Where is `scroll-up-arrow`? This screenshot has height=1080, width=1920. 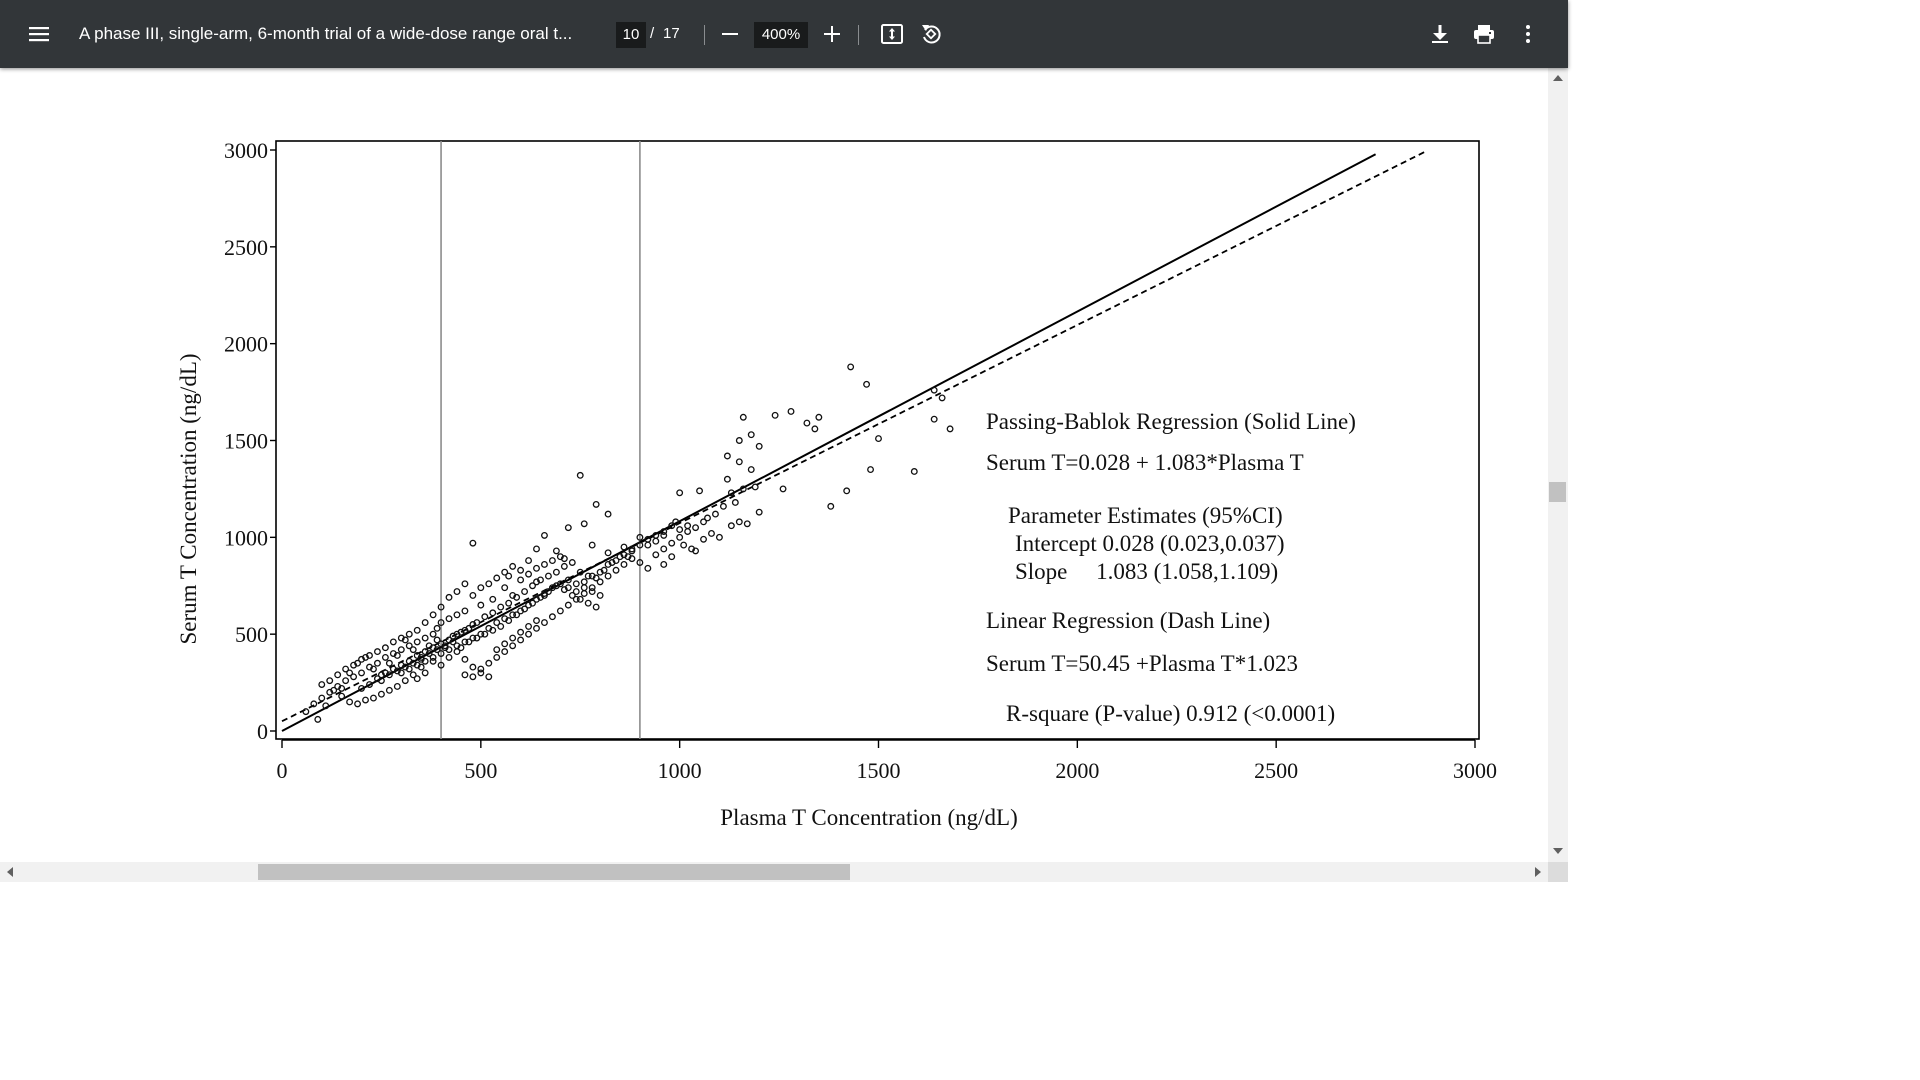
scroll-up-arrow is located at coordinates (1558, 78).